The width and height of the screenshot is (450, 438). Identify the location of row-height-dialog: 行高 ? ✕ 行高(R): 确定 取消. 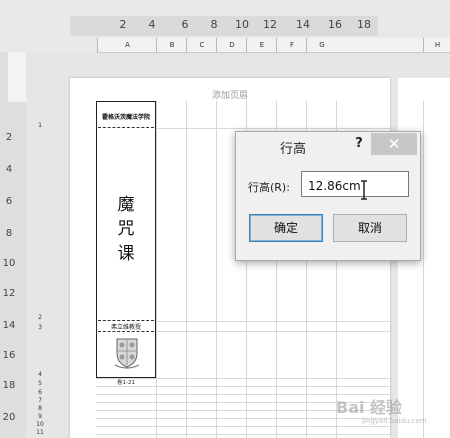
(328, 196).